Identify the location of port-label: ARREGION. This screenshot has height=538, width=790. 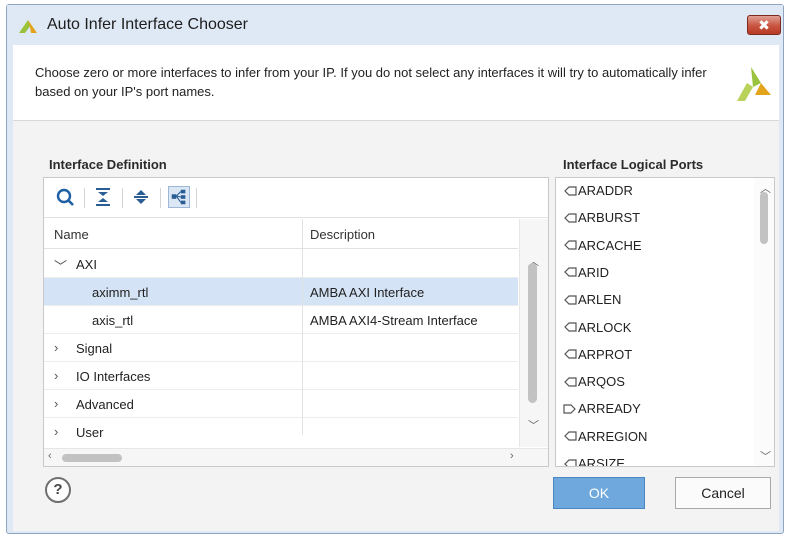
(613, 436).